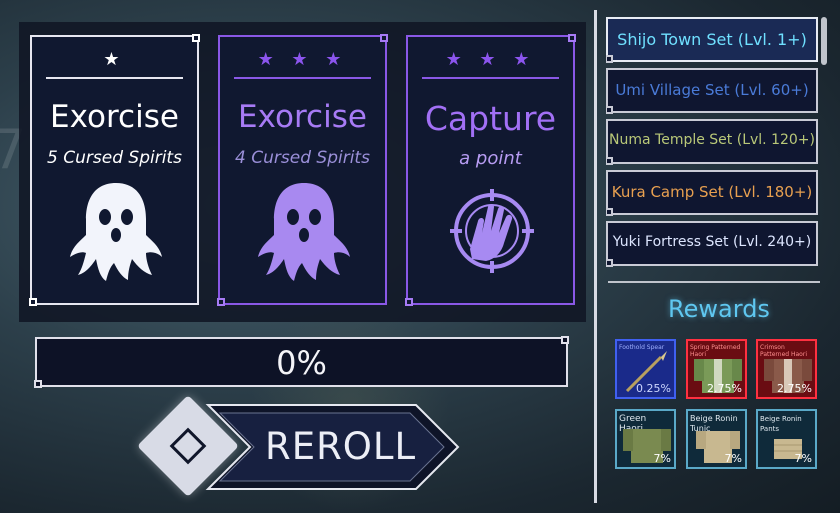 This screenshot has width=840, height=513. I want to click on set-item-shijo-town: Shijo Town Set (Lvl. 1+), so click(712, 40).